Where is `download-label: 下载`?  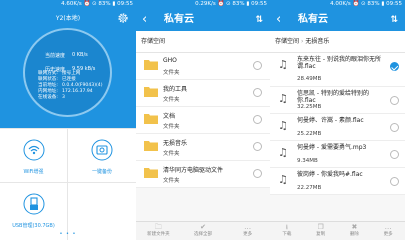 download-label: 下载 is located at coordinates (287, 234).